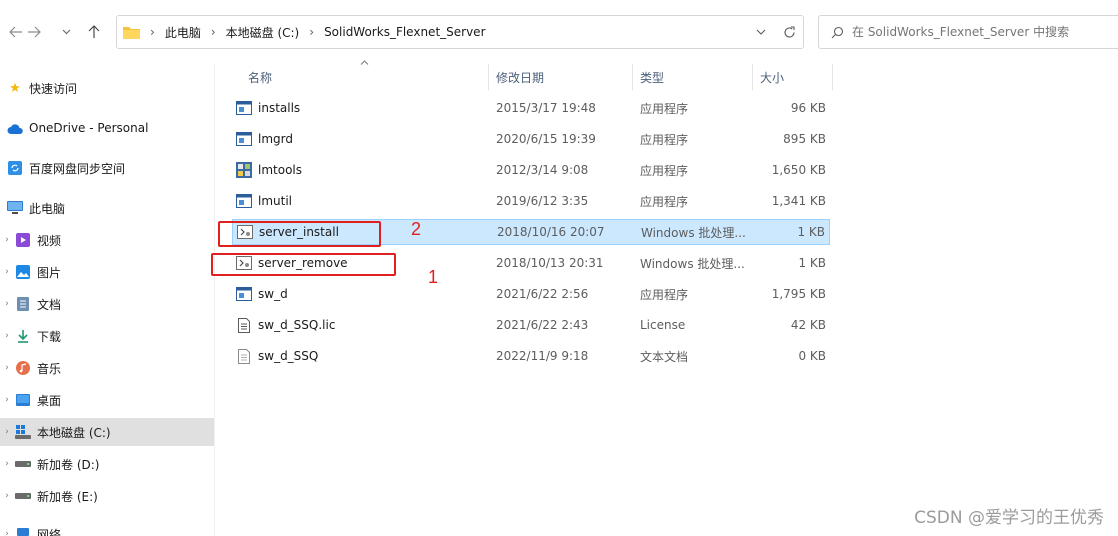 The height and width of the screenshot is (536, 1118). What do you see at coordinates (982, 32) in the screenshot?
I see `search-input` at bounding box center [982, 32].